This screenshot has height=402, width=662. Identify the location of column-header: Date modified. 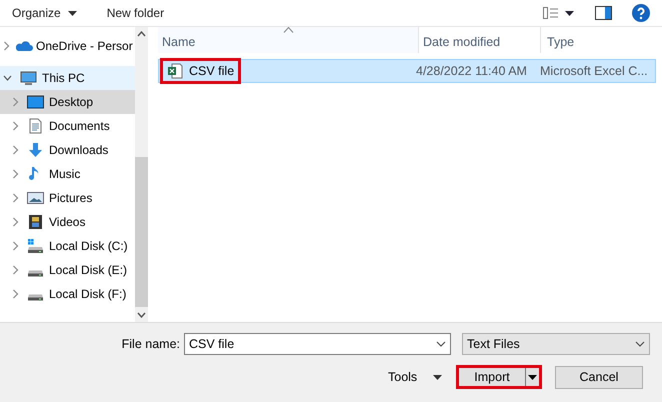
(480, 40).